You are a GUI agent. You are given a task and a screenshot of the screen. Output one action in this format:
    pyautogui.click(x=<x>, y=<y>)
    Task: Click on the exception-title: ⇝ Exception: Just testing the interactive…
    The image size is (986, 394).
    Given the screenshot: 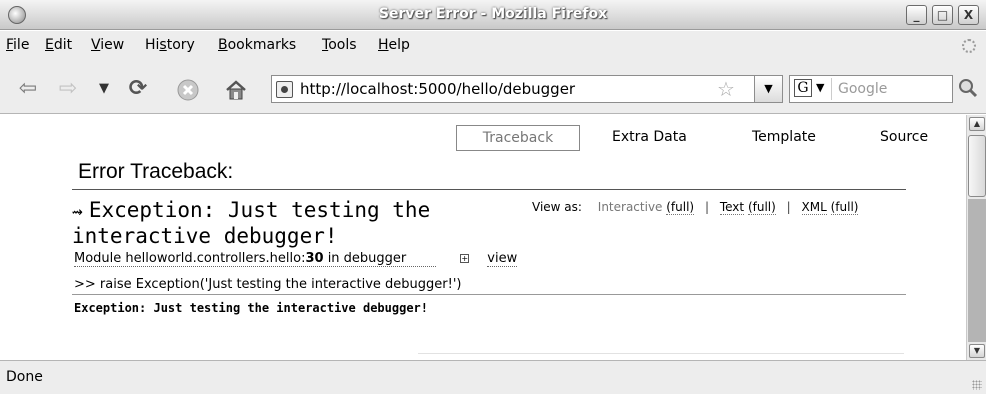 What is the action you would take?
    pyautogui.click(x=302, y=223)
    